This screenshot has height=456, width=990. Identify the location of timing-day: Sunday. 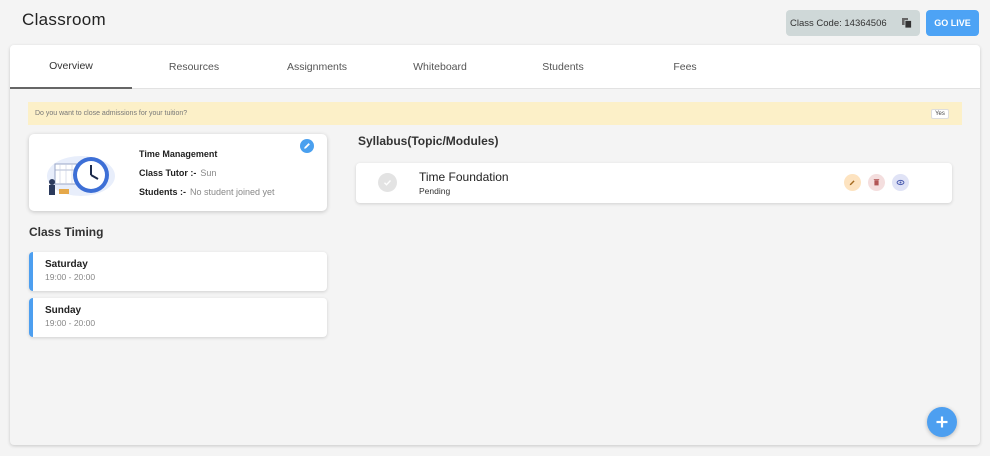
(63, 310).